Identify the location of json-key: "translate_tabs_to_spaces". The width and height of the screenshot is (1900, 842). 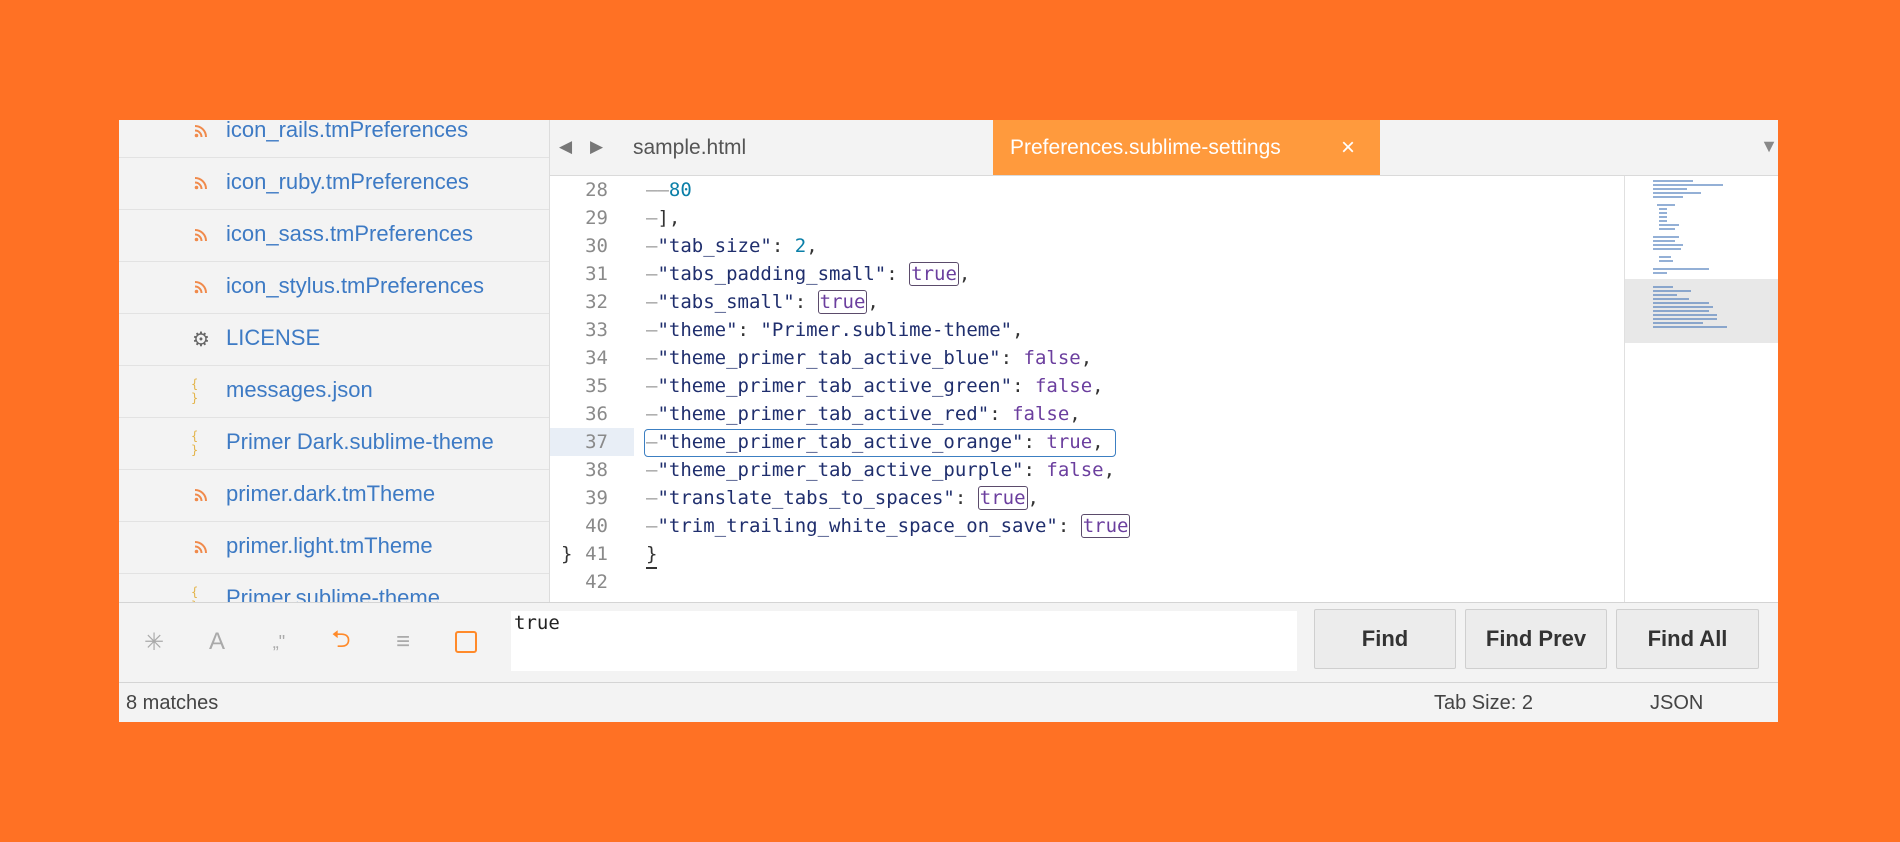
(806, 498).